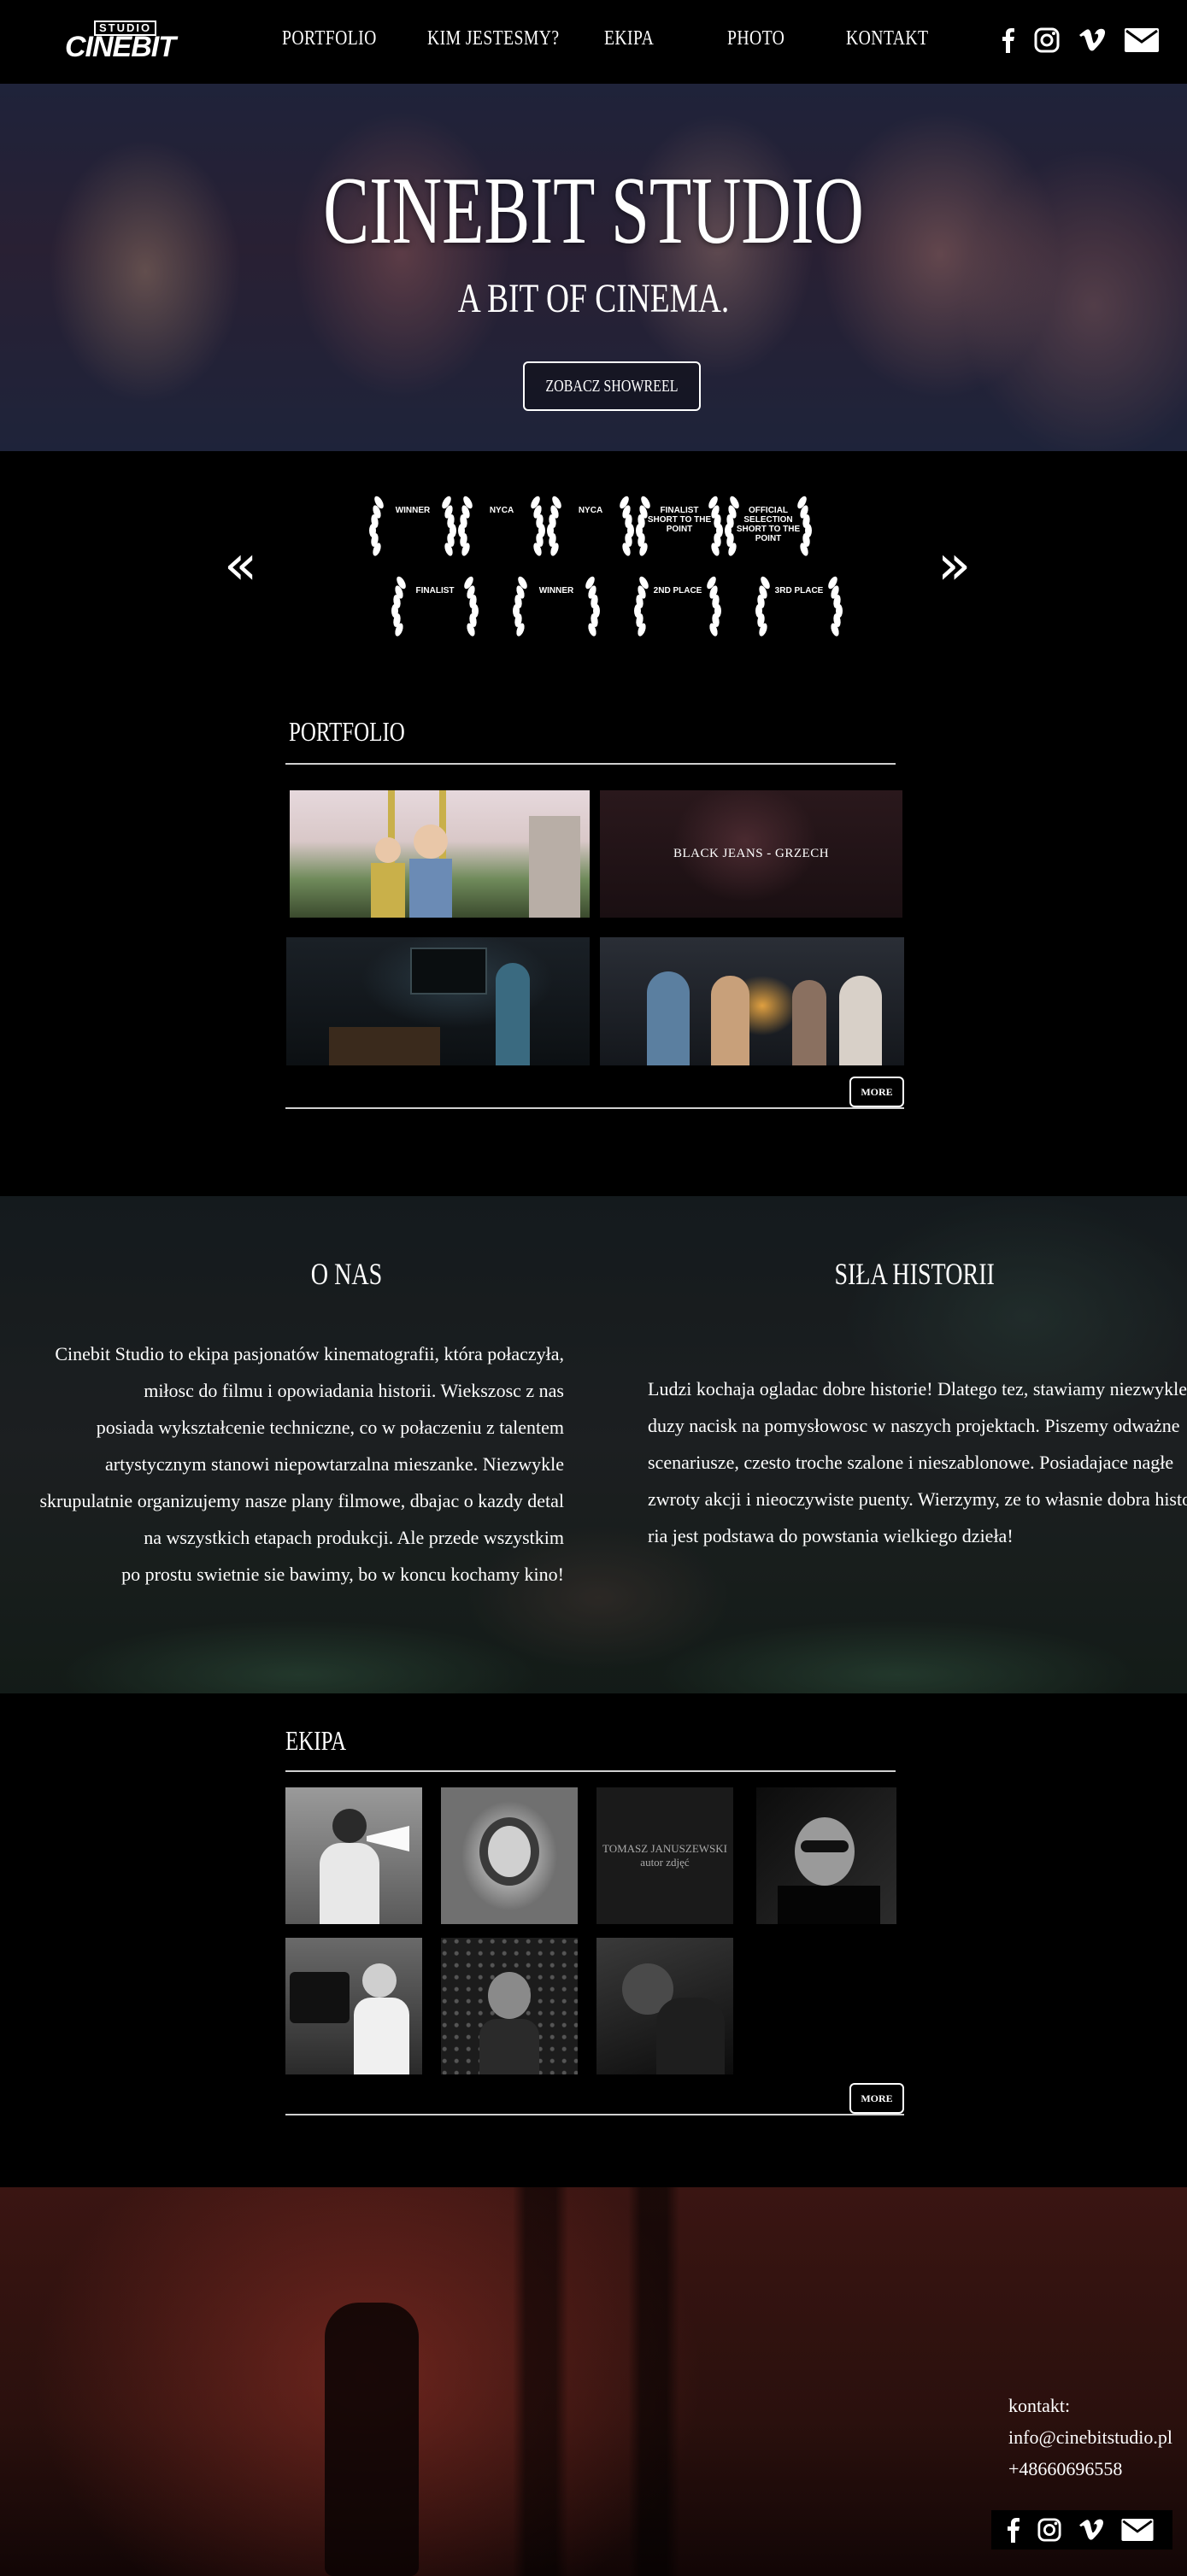 The width and height of the screenshot is (1187, 2576). Describe the element at coordinates (435, 591) in the screenshot. I see `award-label: FINALIST` at that location.